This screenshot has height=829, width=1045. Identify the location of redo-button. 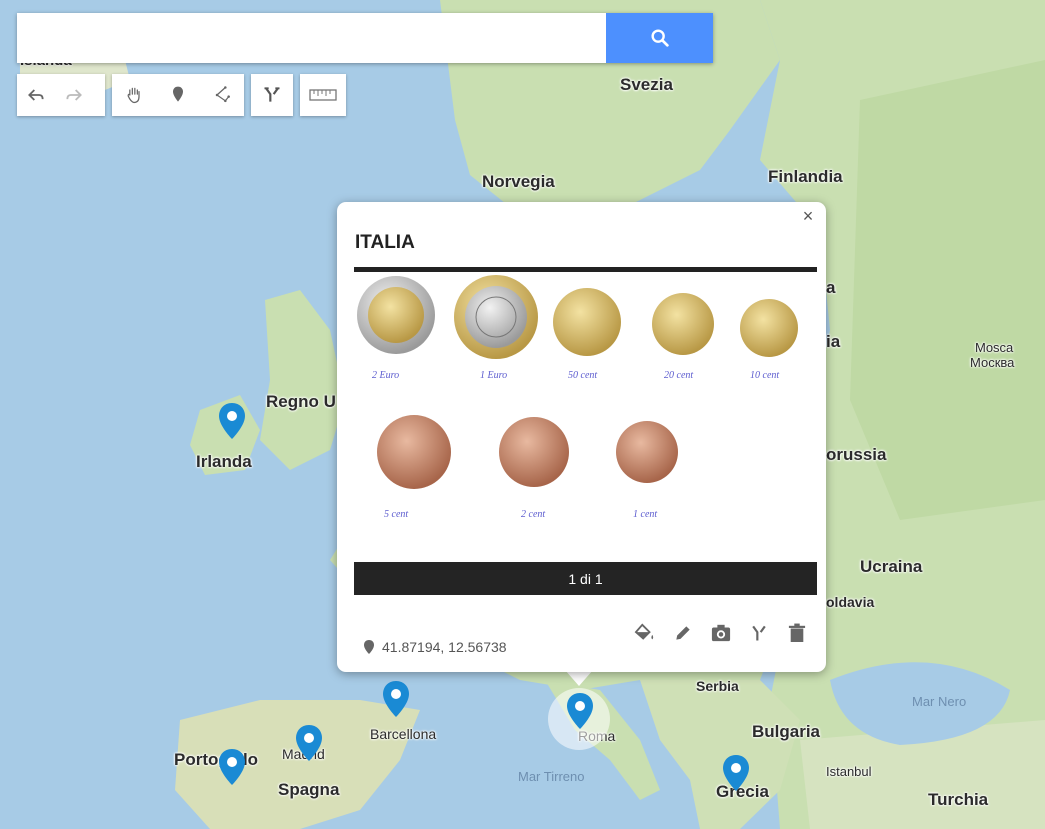
(74, 95).